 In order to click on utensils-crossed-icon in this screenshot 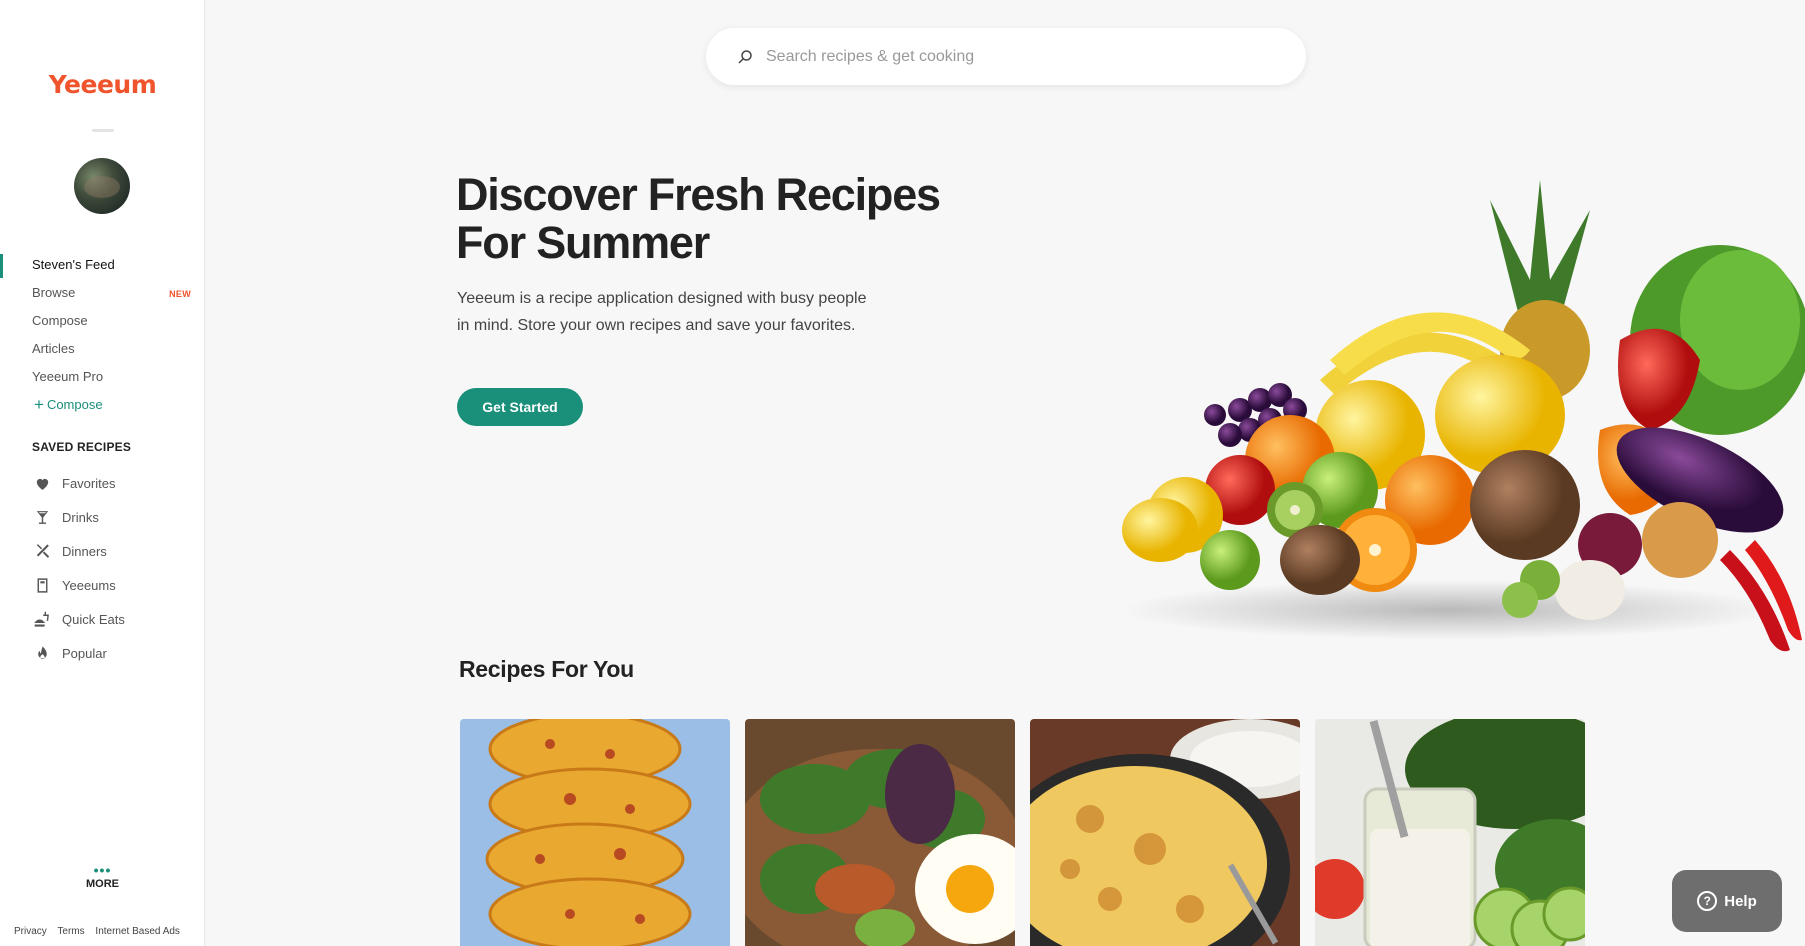, I will do `click(42, 551)`.